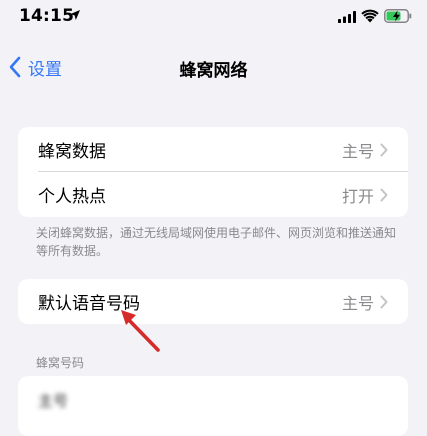 Image resolution: width=427 pixels, height=436 pixels. What do you see at coordinates (370, 16) in the screenshot?
I see `wifi-icon` at bounding box center [370, 16].